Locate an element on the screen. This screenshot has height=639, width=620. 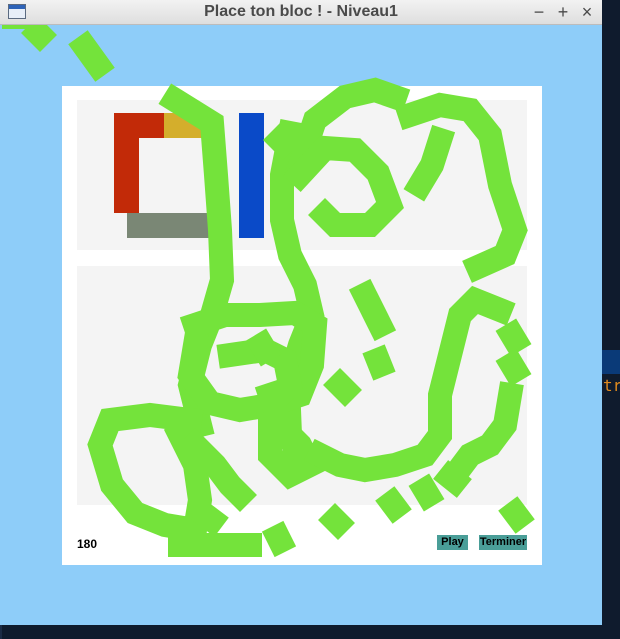
stroke-lower-left-loop is located at coordinates (150, 473).